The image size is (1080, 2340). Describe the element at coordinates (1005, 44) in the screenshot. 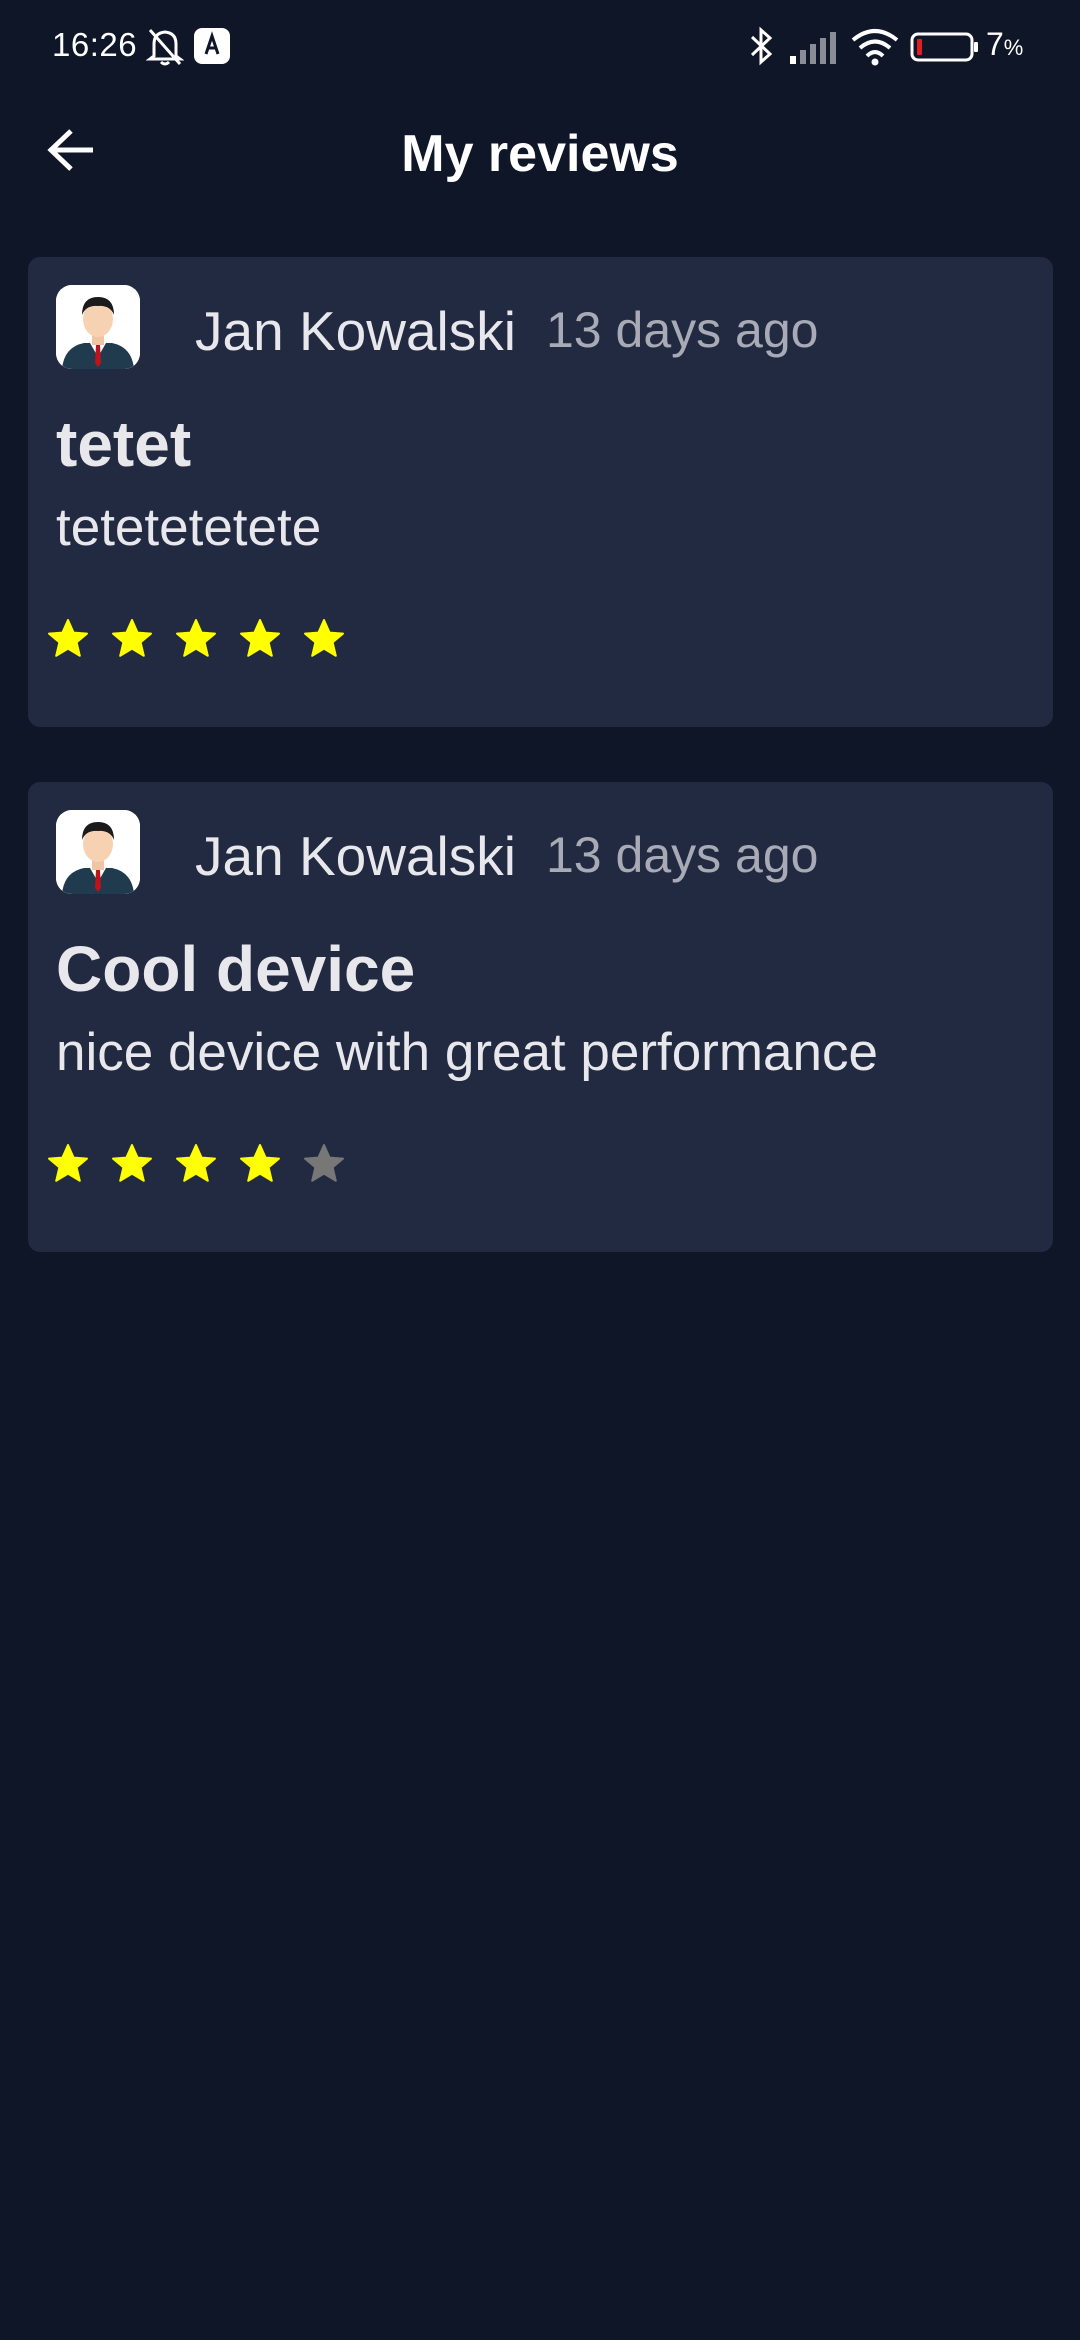

I see `battery-percent: 7%` at that location.